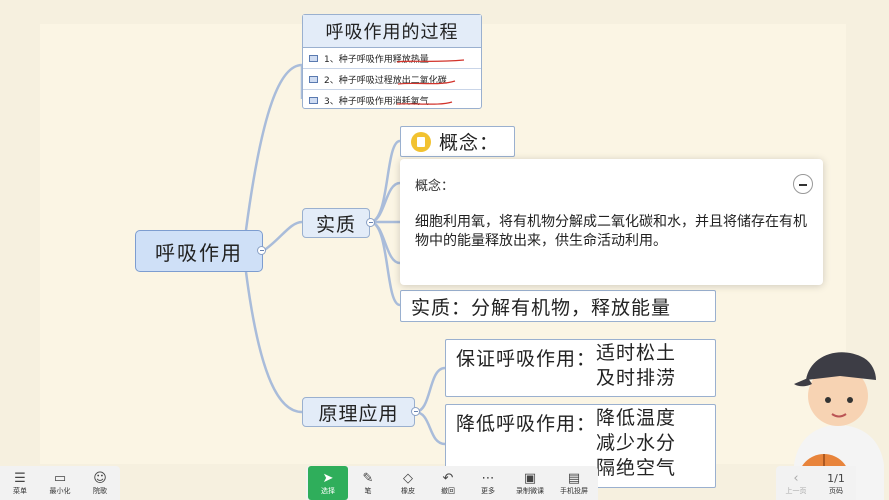  I want to click on page-indicator: 1/1 页码, so click(836, 483).